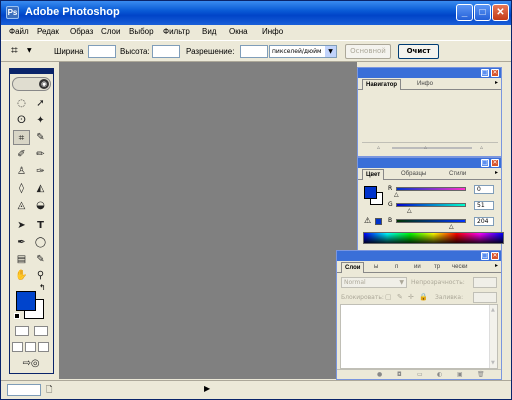  I want to click on opacity-field, so click(485, 282).